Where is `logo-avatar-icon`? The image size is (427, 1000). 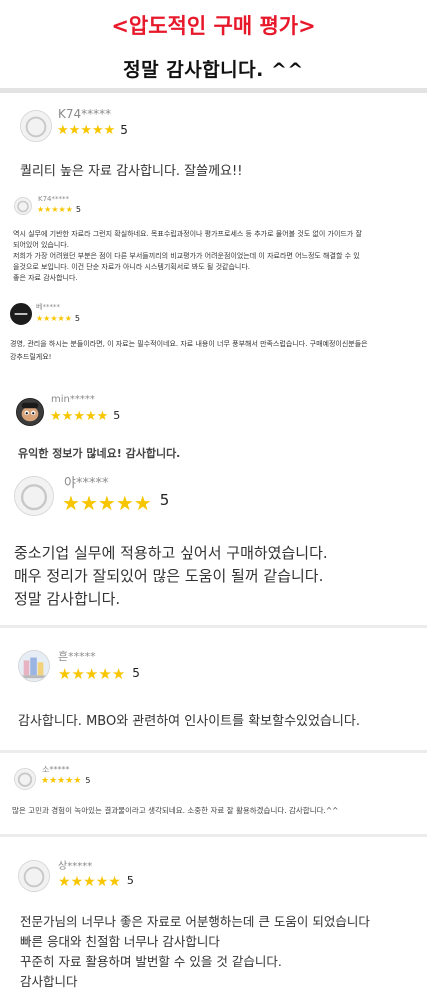
logo-avatar-icon is located at coordinates (21, 314).